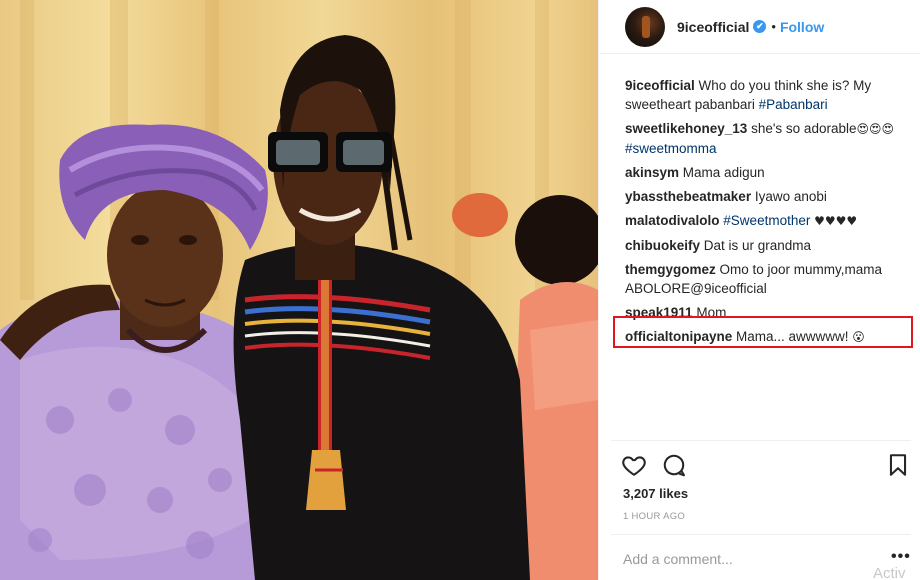 The image size is (920, 580). I want to click on comment-text: Mama adigun, so click(722, 172).